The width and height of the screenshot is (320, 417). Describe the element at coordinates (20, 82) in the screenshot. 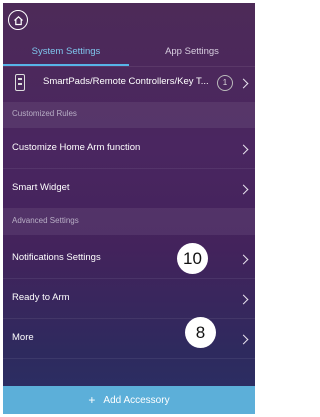

I see `remote-controller-icon` at that location.